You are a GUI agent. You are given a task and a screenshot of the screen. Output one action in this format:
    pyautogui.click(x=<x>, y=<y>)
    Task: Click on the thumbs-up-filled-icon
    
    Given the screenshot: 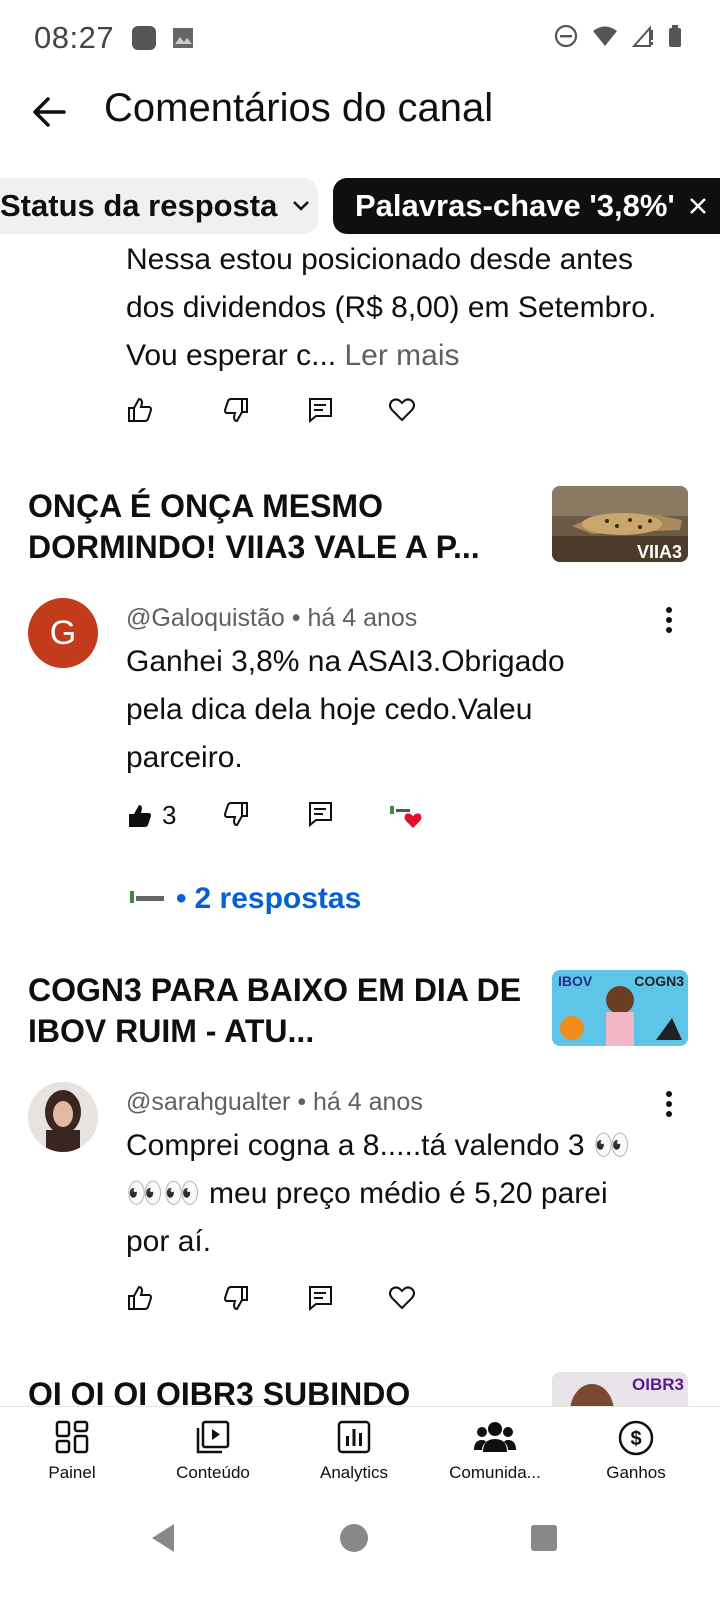 What is the action you would take?
    pyautogui.click(x=140, y=815)
    